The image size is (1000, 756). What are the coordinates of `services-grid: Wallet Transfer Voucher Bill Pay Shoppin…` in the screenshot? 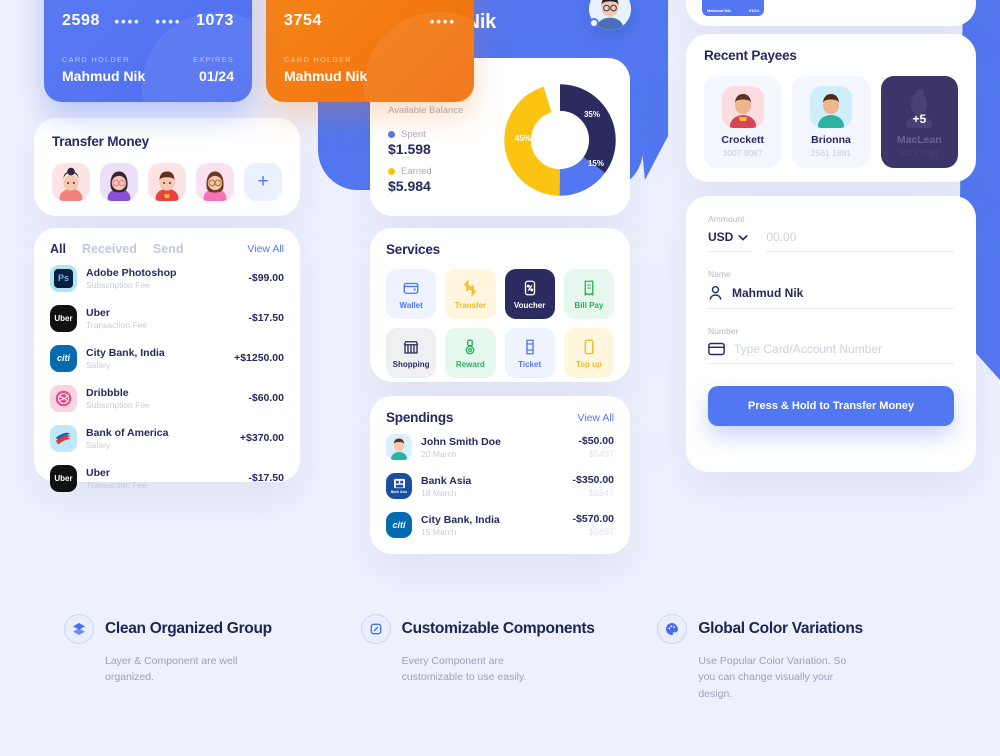 It's located at (500, 323).